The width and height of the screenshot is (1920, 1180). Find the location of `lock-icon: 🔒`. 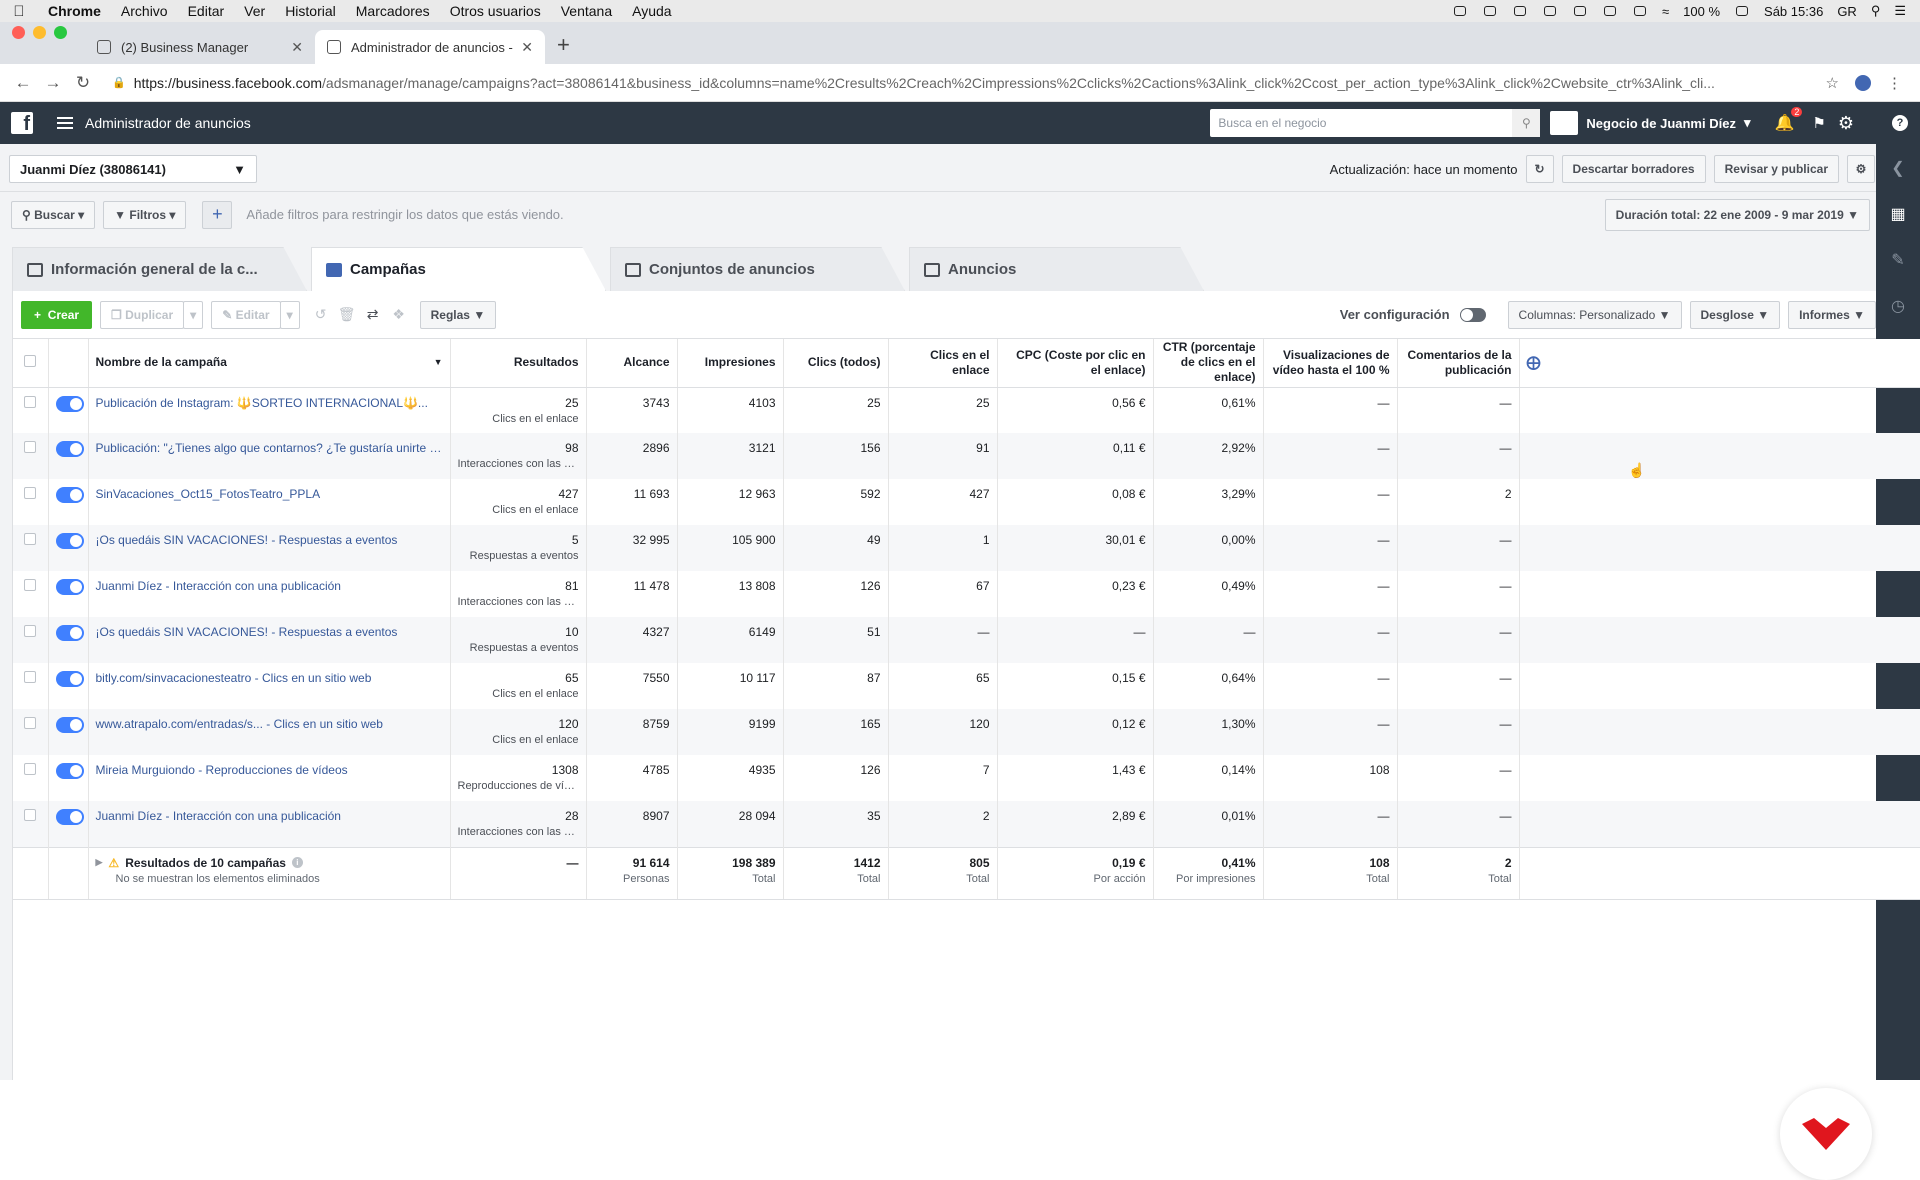

lock-icon: 🔒 is located at coordinates (119, 82).